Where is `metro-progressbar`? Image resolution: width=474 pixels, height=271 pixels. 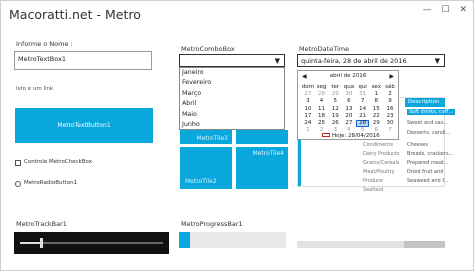
metro-progressbar is located at coordinates (232, 240).